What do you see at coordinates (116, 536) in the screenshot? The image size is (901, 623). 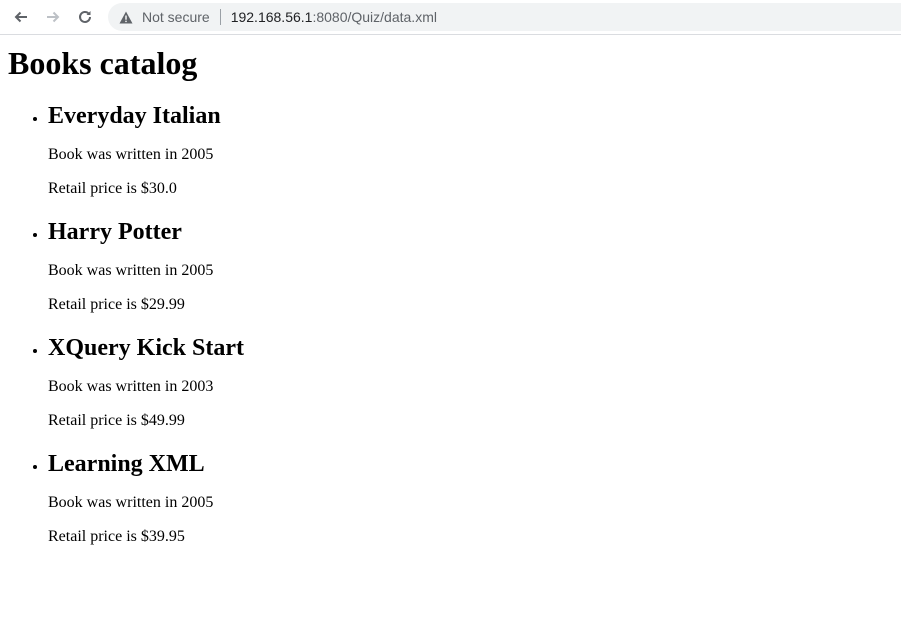 I see `book-price: Retail price is $39.95` at bounding box center [116, 536].